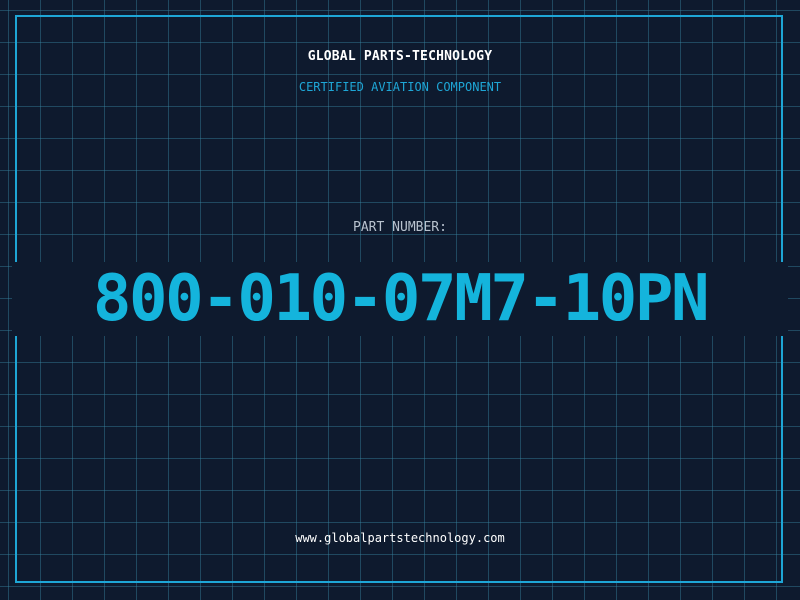 This screenshot has width=800, height=600. I want to click on part-number-value: 800-010-07M7-10PN, so click(401, 299).